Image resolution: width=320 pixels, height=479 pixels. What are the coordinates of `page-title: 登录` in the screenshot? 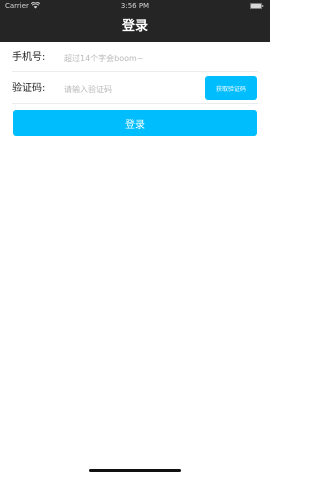 It's located at (134, 26).